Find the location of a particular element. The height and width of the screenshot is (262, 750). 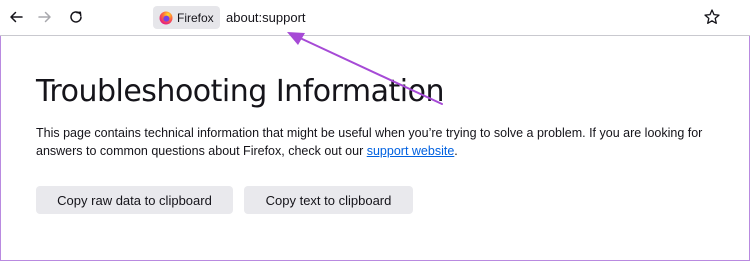

identity-box: Firefox is located at coordinates (186, 17).